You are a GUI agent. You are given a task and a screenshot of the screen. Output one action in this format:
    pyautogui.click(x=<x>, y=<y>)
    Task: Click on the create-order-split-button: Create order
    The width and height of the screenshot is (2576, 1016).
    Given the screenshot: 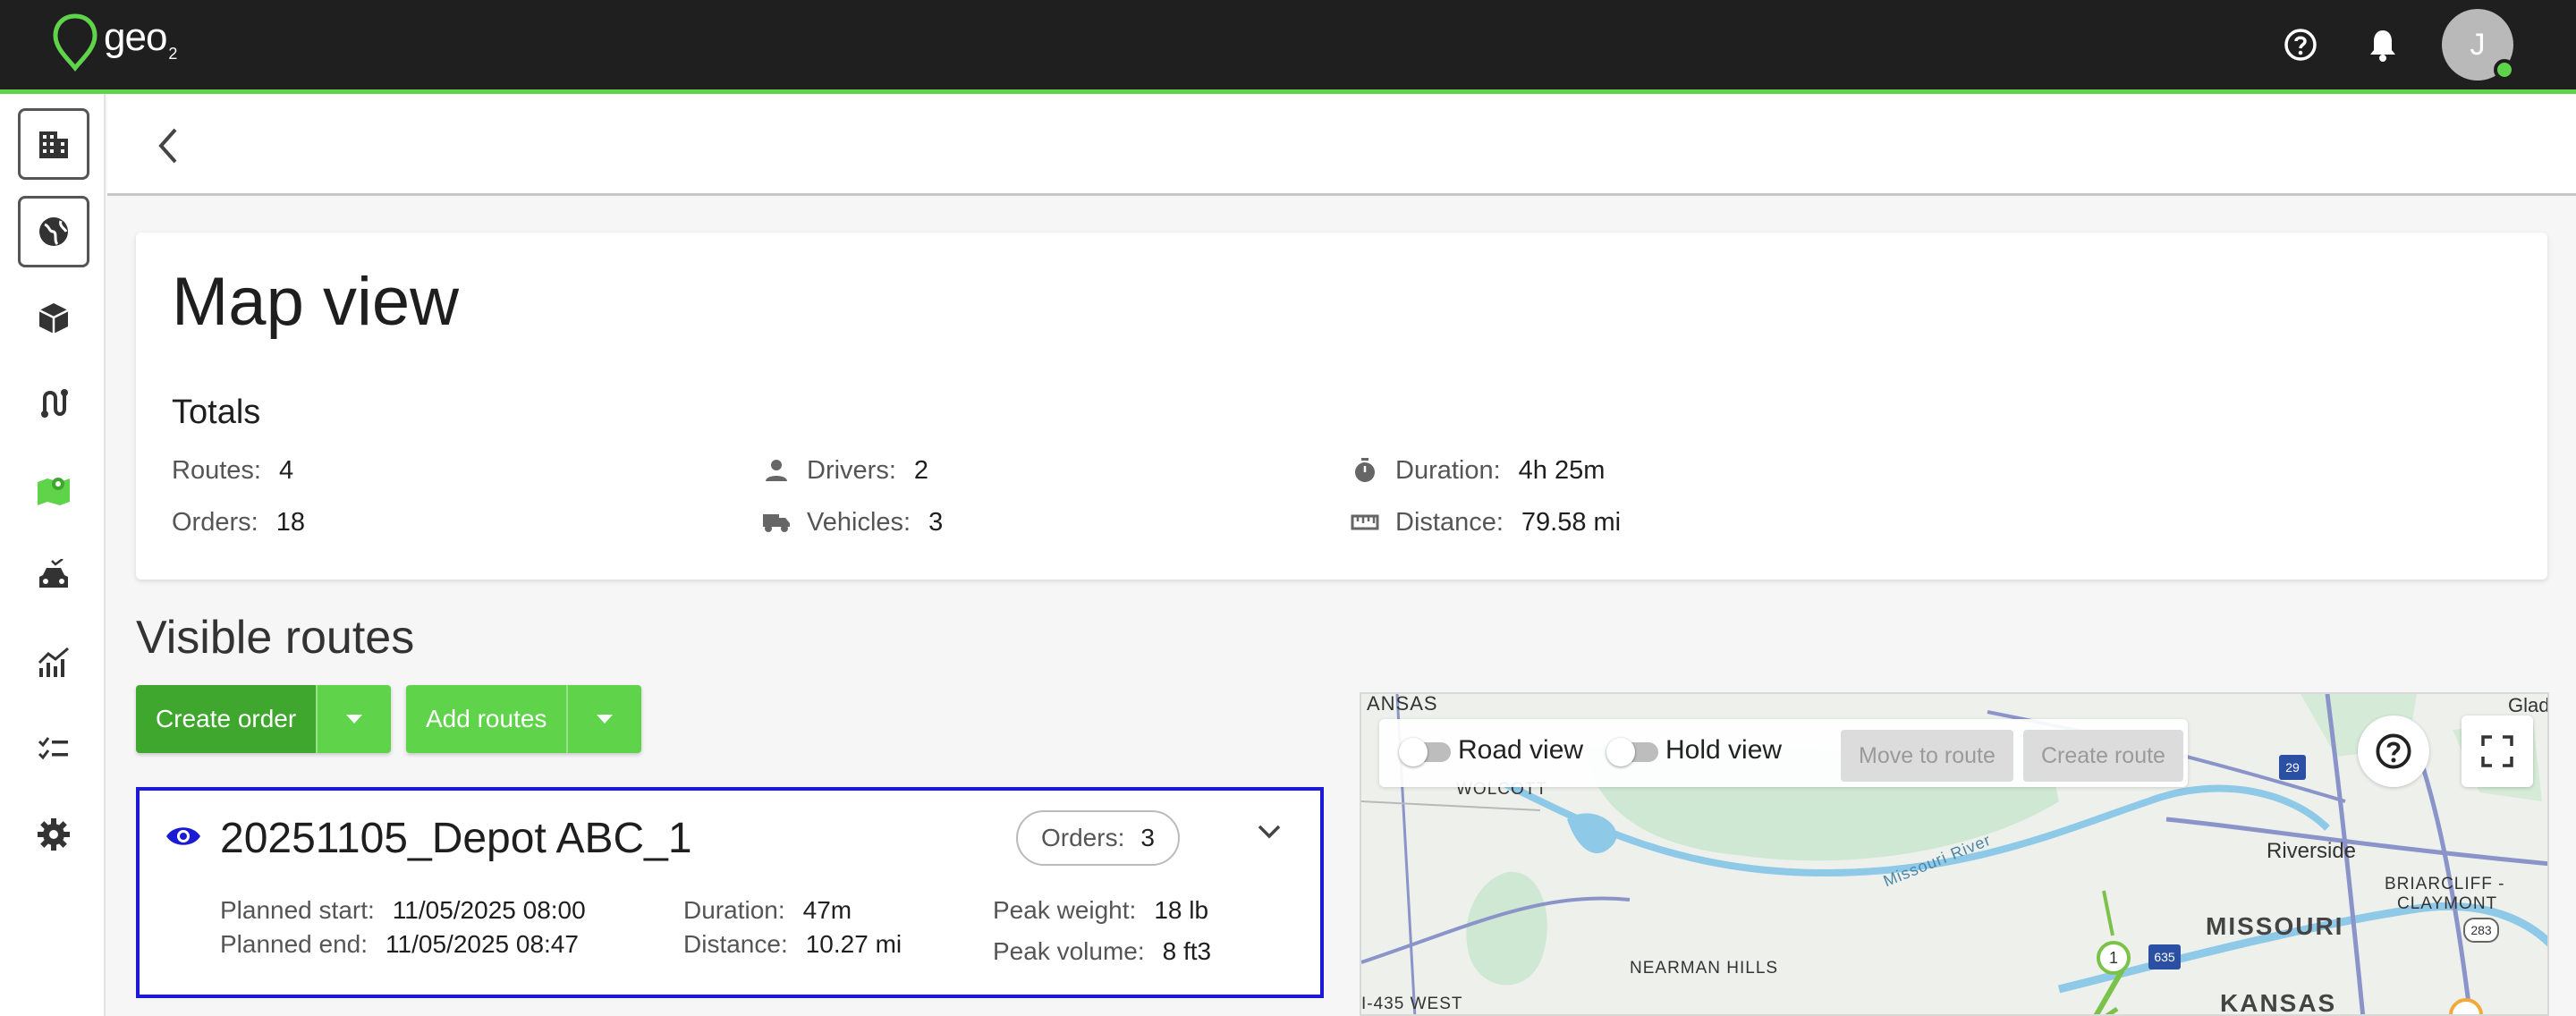 What is the action you would take?
    pyautogui.click(x=264, y=719)
    